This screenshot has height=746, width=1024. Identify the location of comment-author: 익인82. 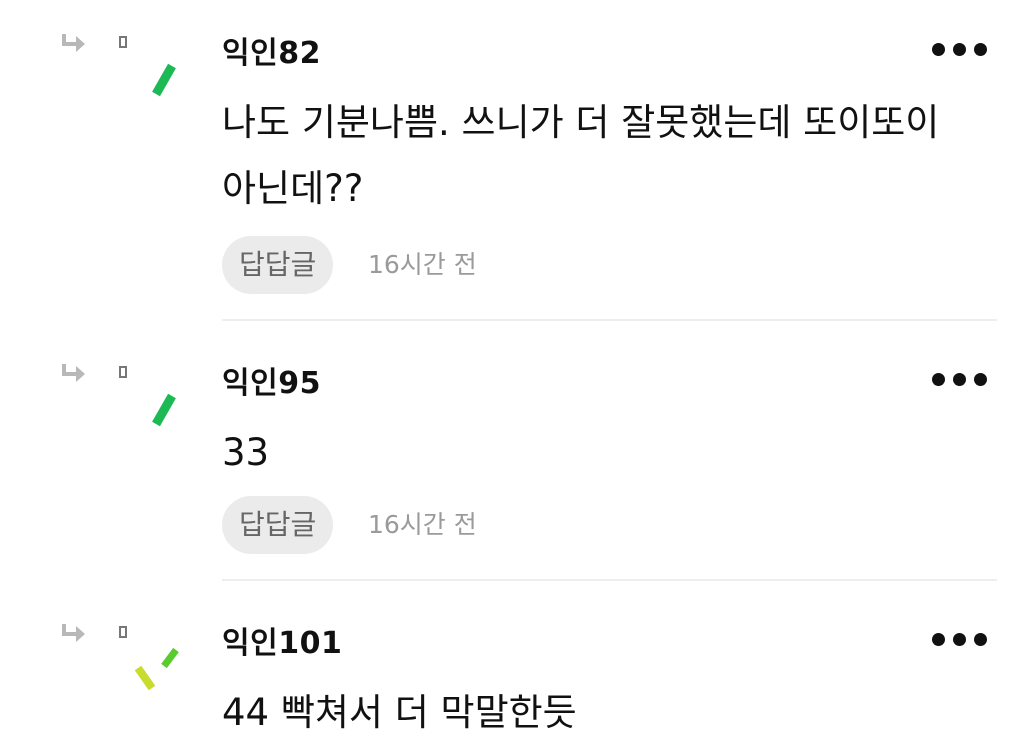
(271, 53).